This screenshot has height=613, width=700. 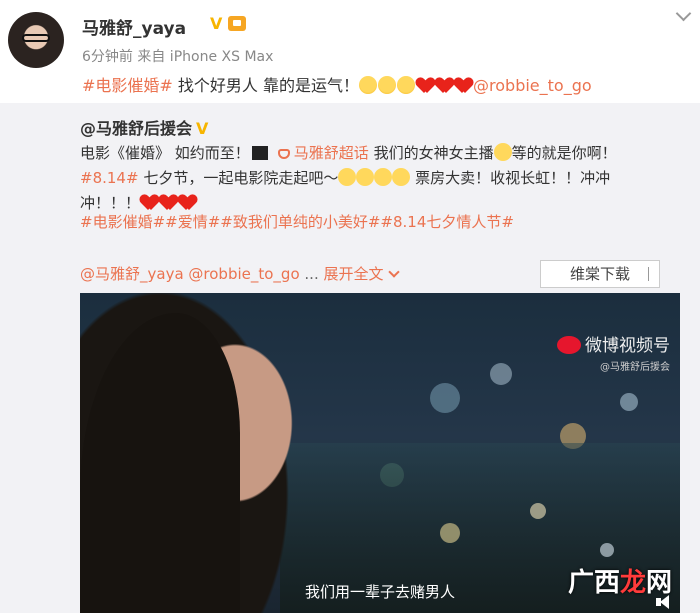 What do you see at coordinates (564, 153) in the screenshot?
I see `repost-line1-c: 等的就是你啊！` at bounding box center [564, 153].